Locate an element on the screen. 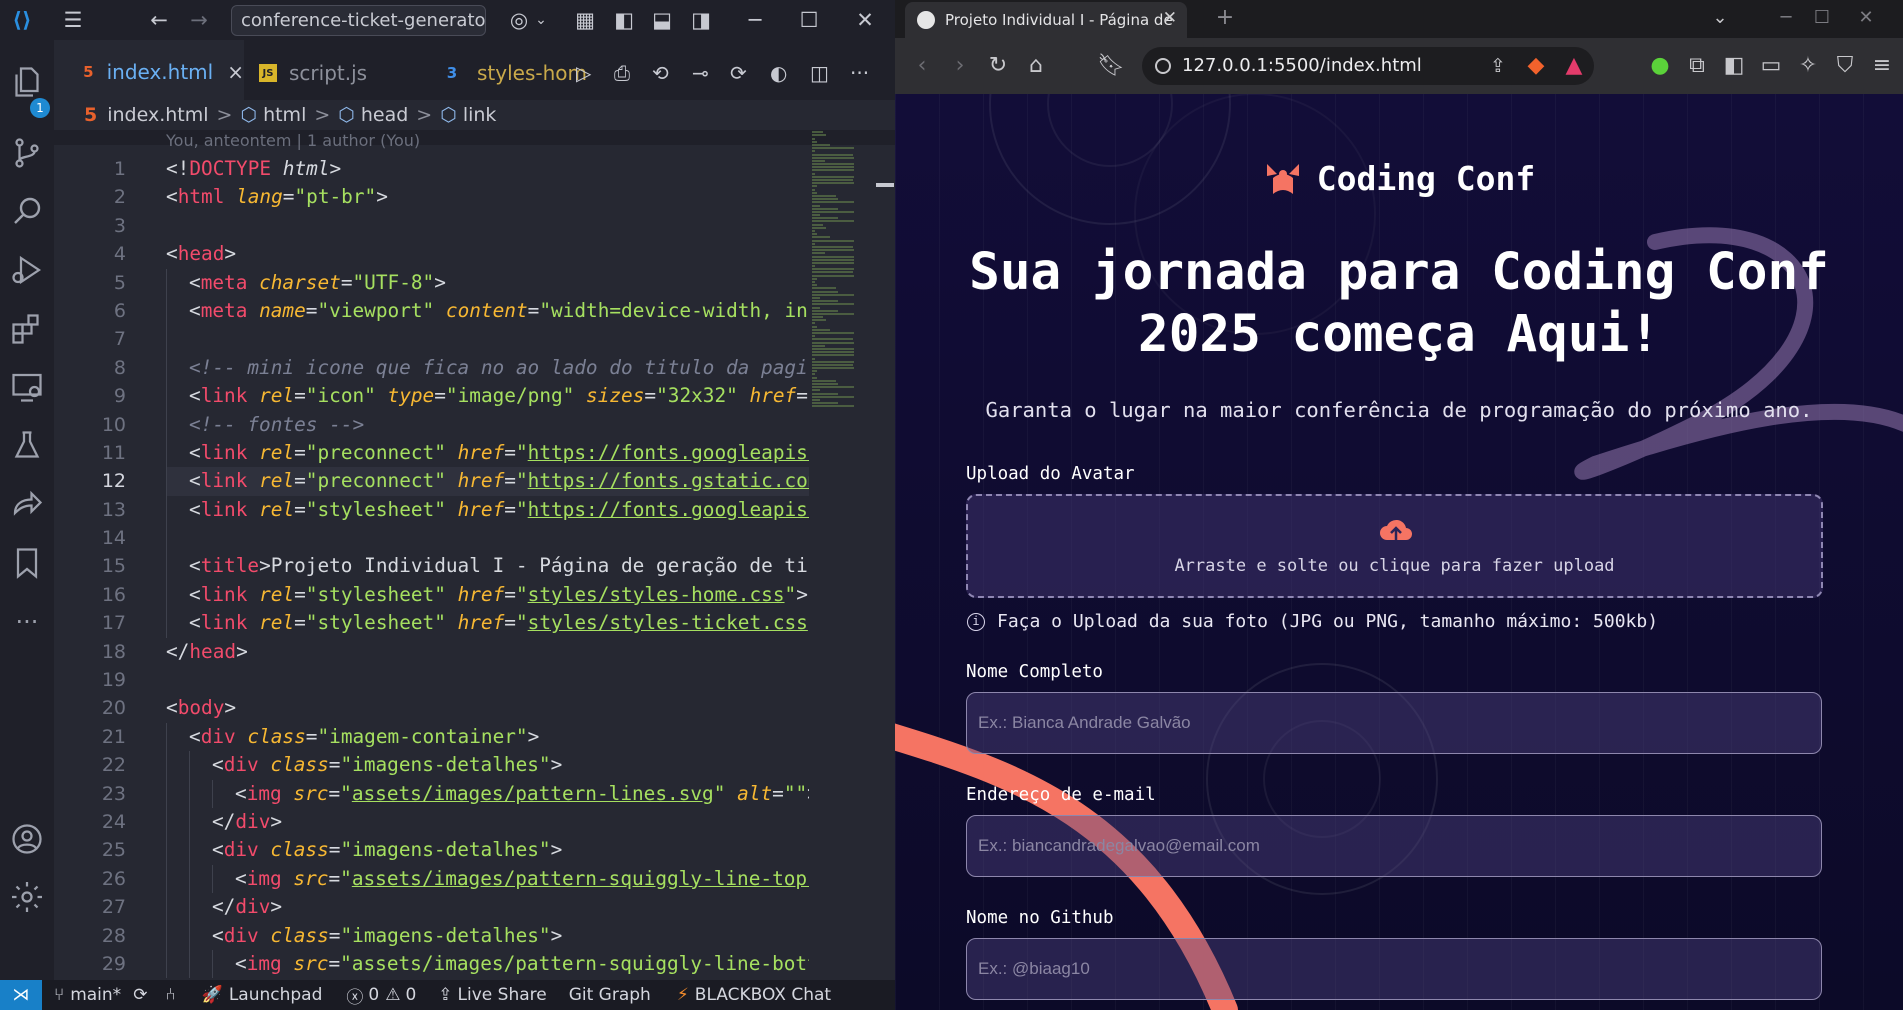  breadcrumb-link: link is located at coordinates (480, 115).